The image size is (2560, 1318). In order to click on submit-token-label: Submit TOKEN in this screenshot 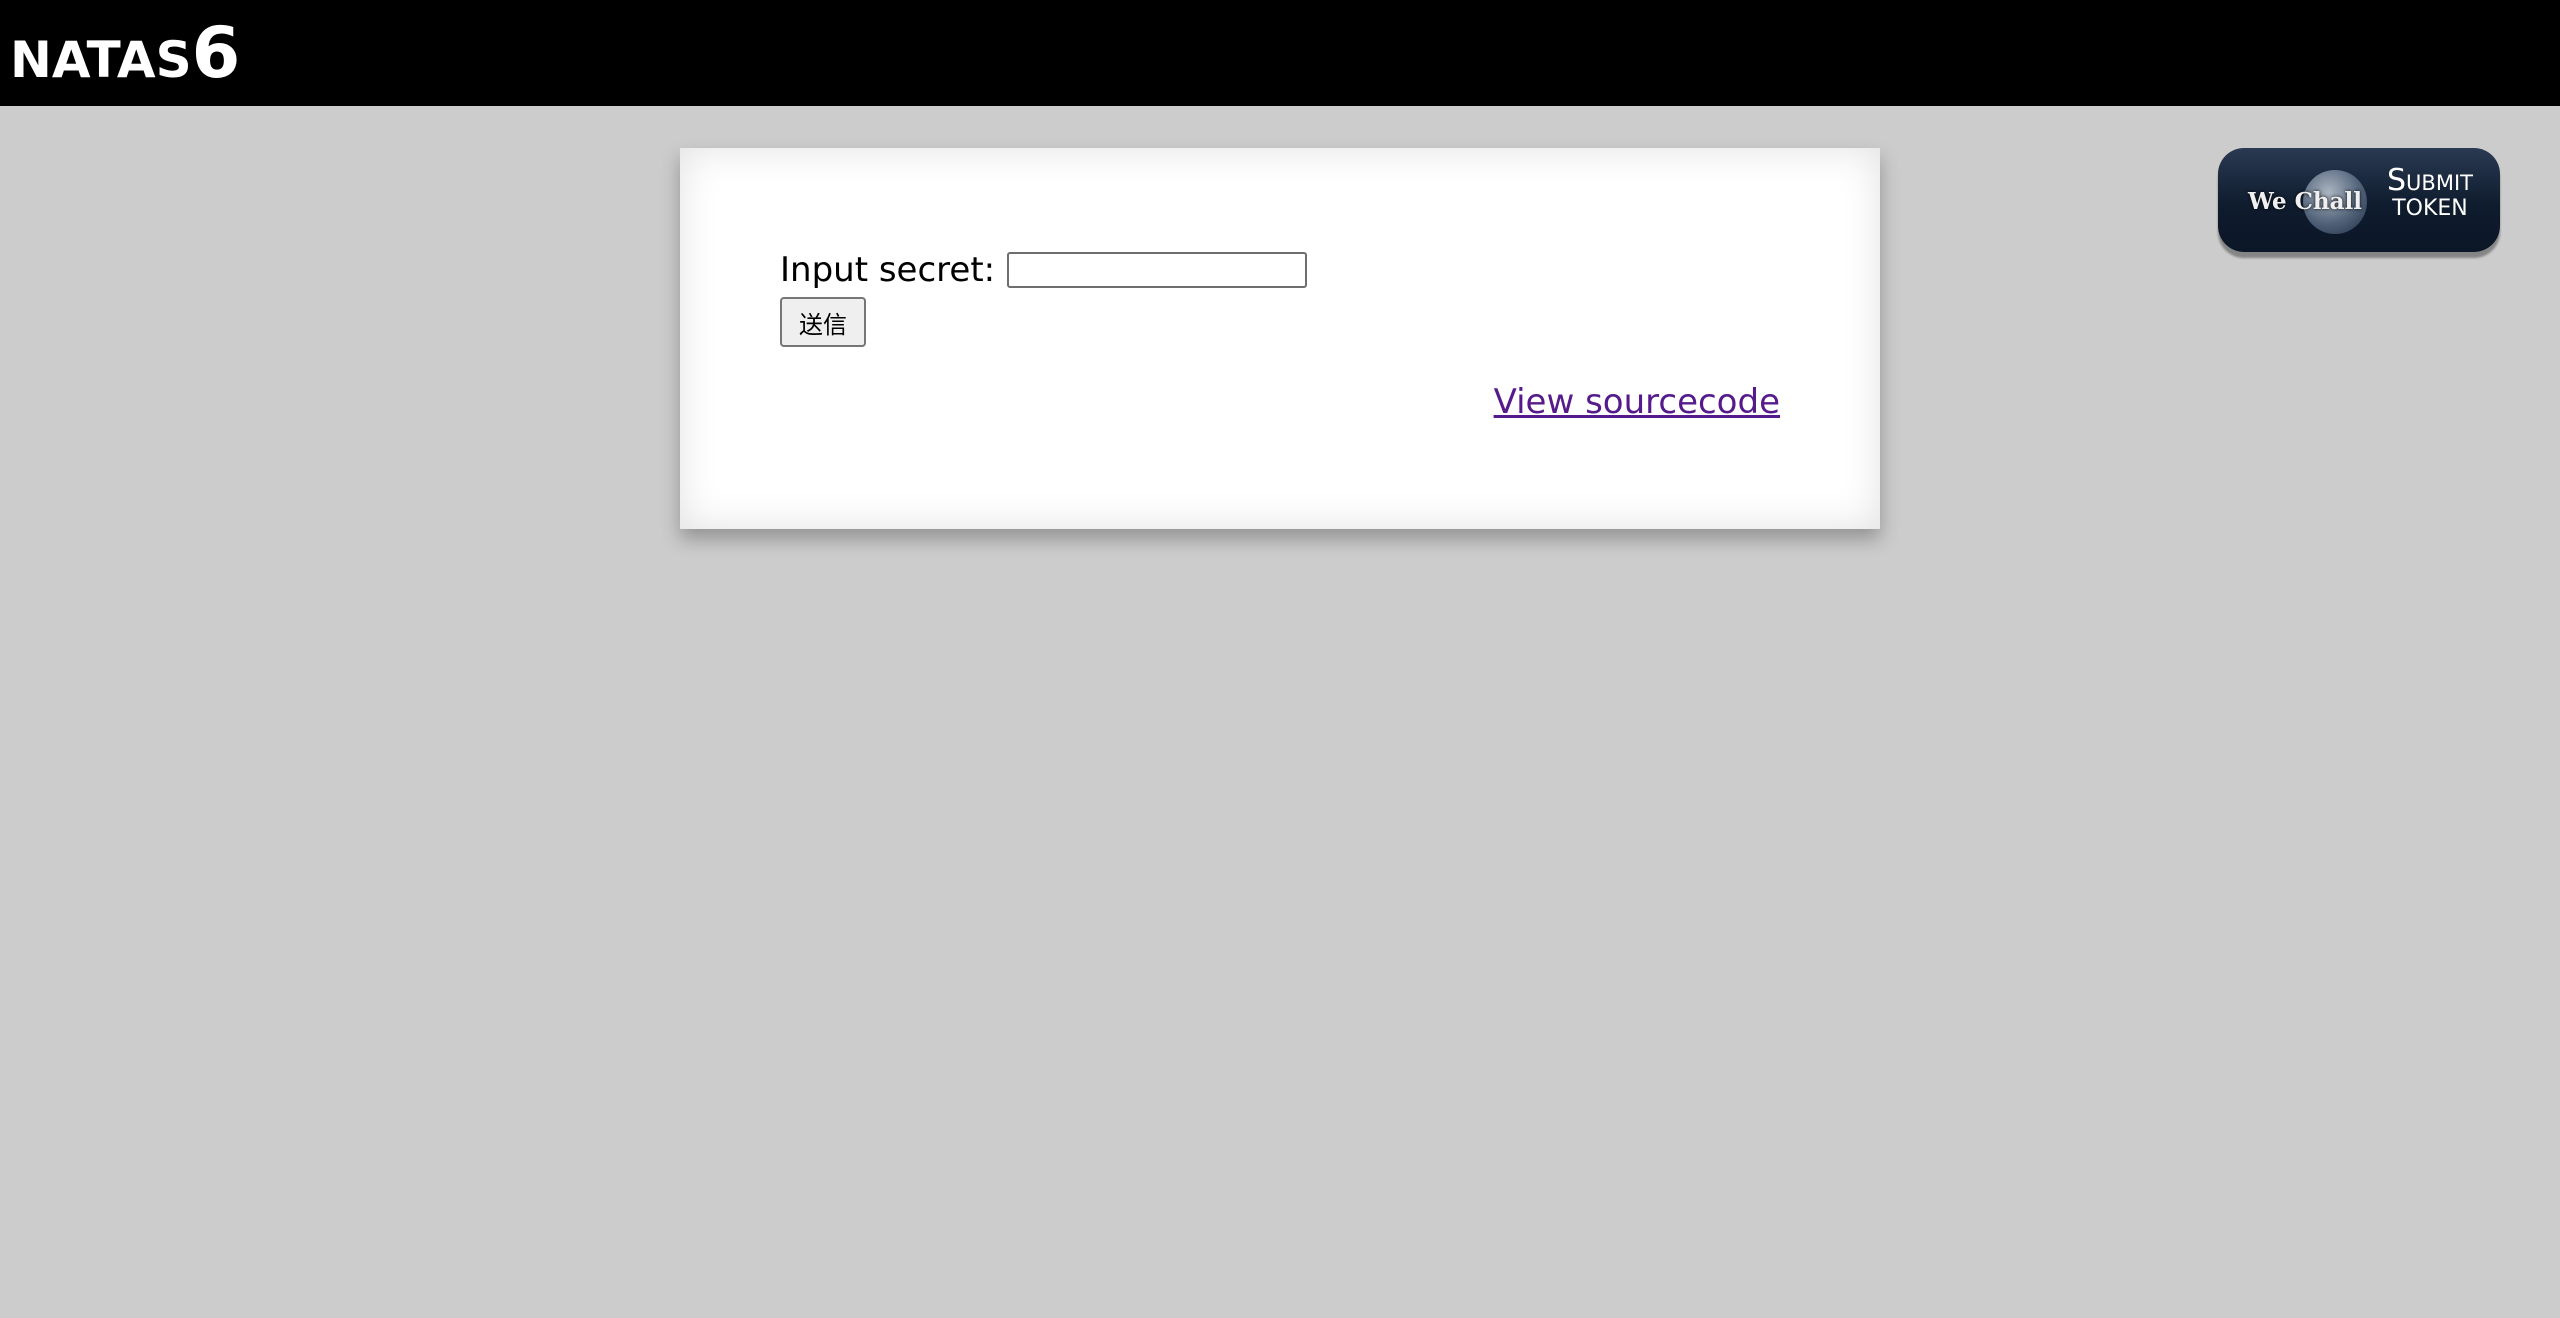, I will do `click(2430, 192)`.